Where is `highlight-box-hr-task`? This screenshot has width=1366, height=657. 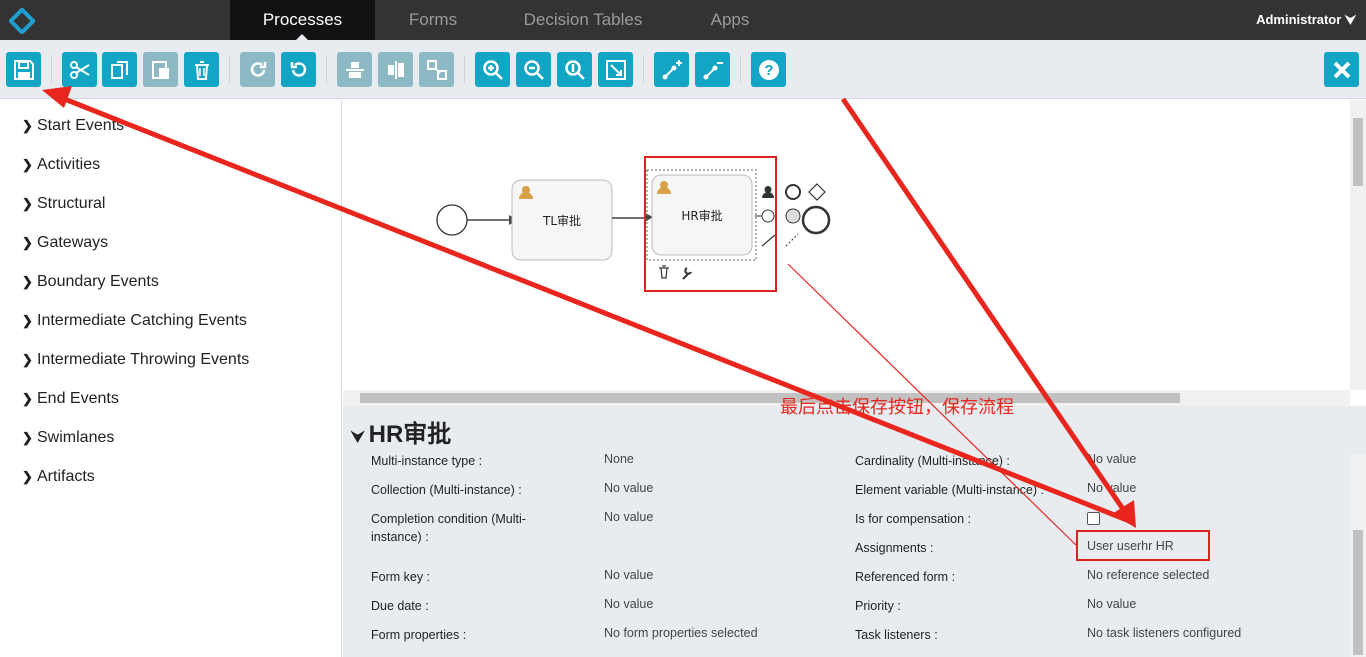 highlight-box-hr-task is located at coordinates (710, 224).